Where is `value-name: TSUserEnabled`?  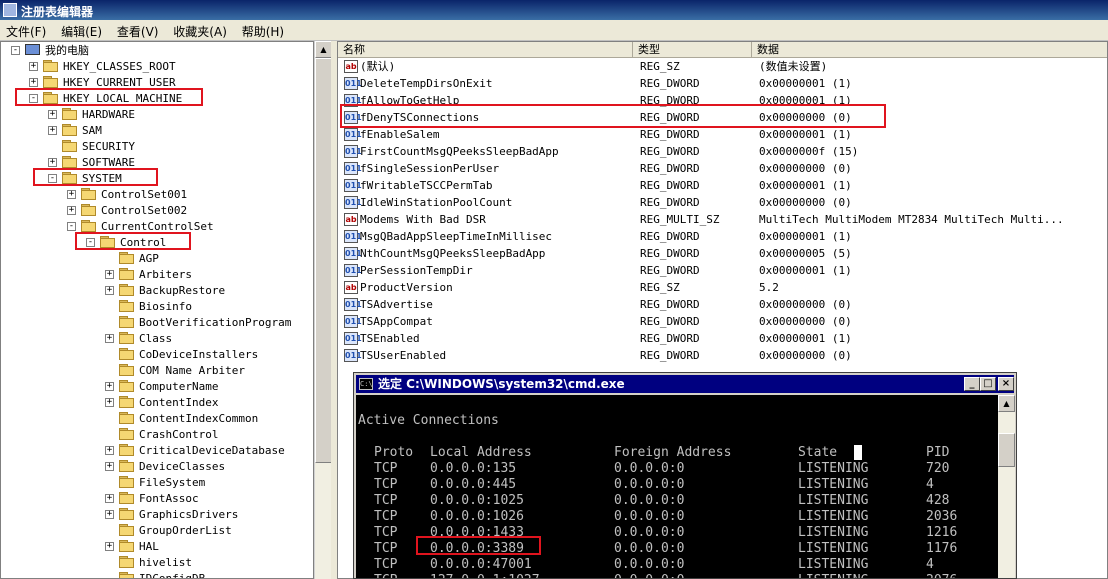 value-name: TSUserEnabled is located at coordinates (403, 355).